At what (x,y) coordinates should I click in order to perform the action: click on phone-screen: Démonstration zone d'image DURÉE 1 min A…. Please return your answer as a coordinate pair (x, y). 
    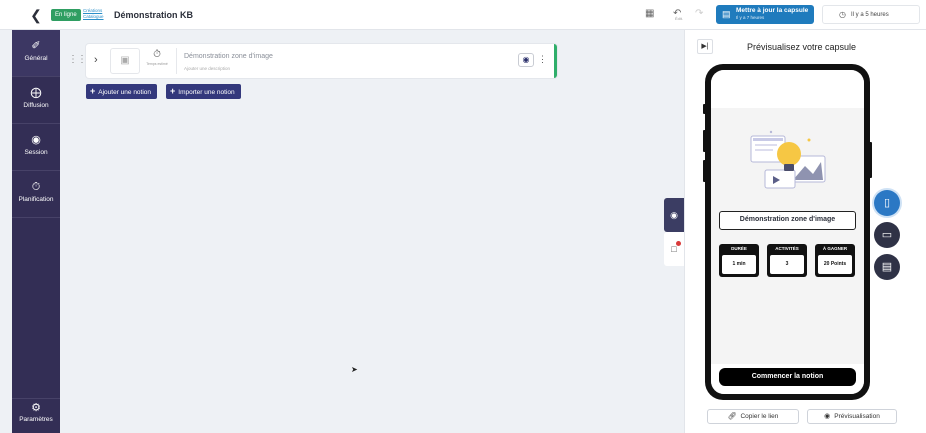
    Looking at the image, I should click on (787, 232).